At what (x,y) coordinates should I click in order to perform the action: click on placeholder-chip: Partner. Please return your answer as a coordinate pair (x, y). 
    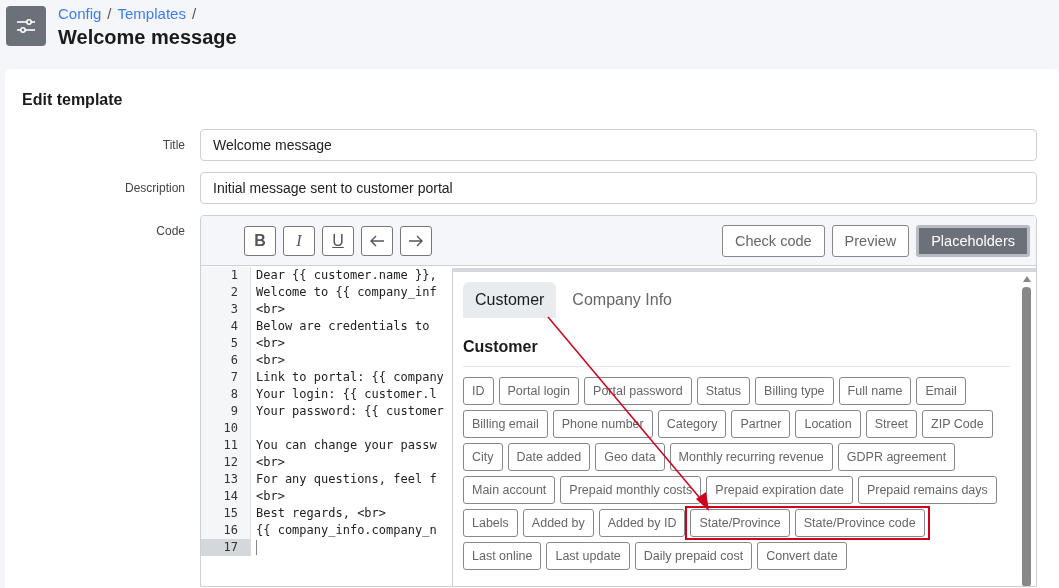
    Looking at the image, I should click on (761, 424).